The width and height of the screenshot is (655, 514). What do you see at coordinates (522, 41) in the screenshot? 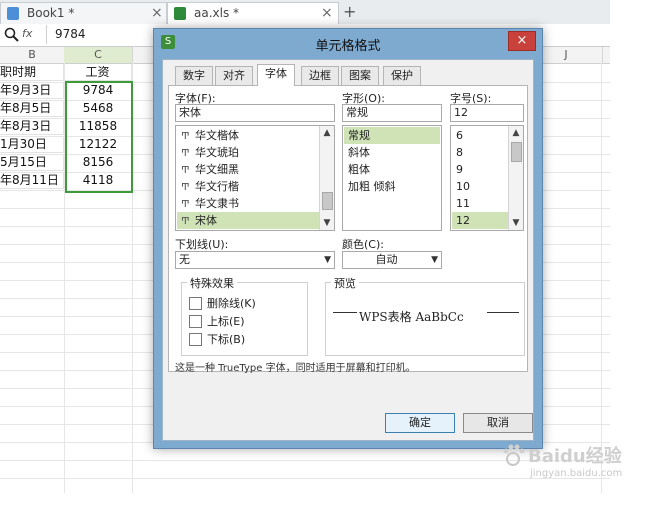
I see `close-icon: ×` at bounding box center [522, 41].